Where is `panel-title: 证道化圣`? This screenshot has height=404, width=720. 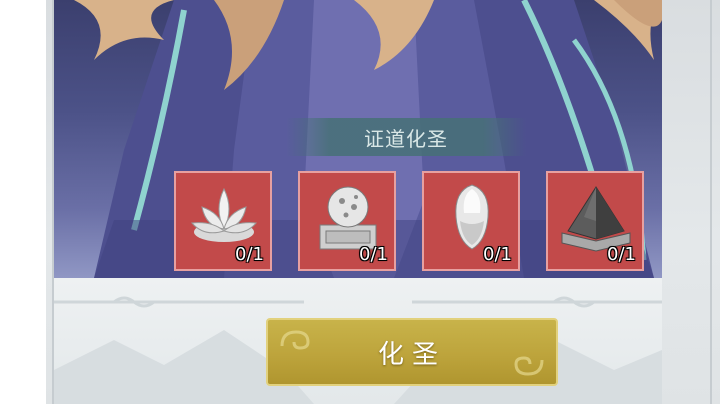
panel-title: 证道化圣 is located at coordinates (406, 138).